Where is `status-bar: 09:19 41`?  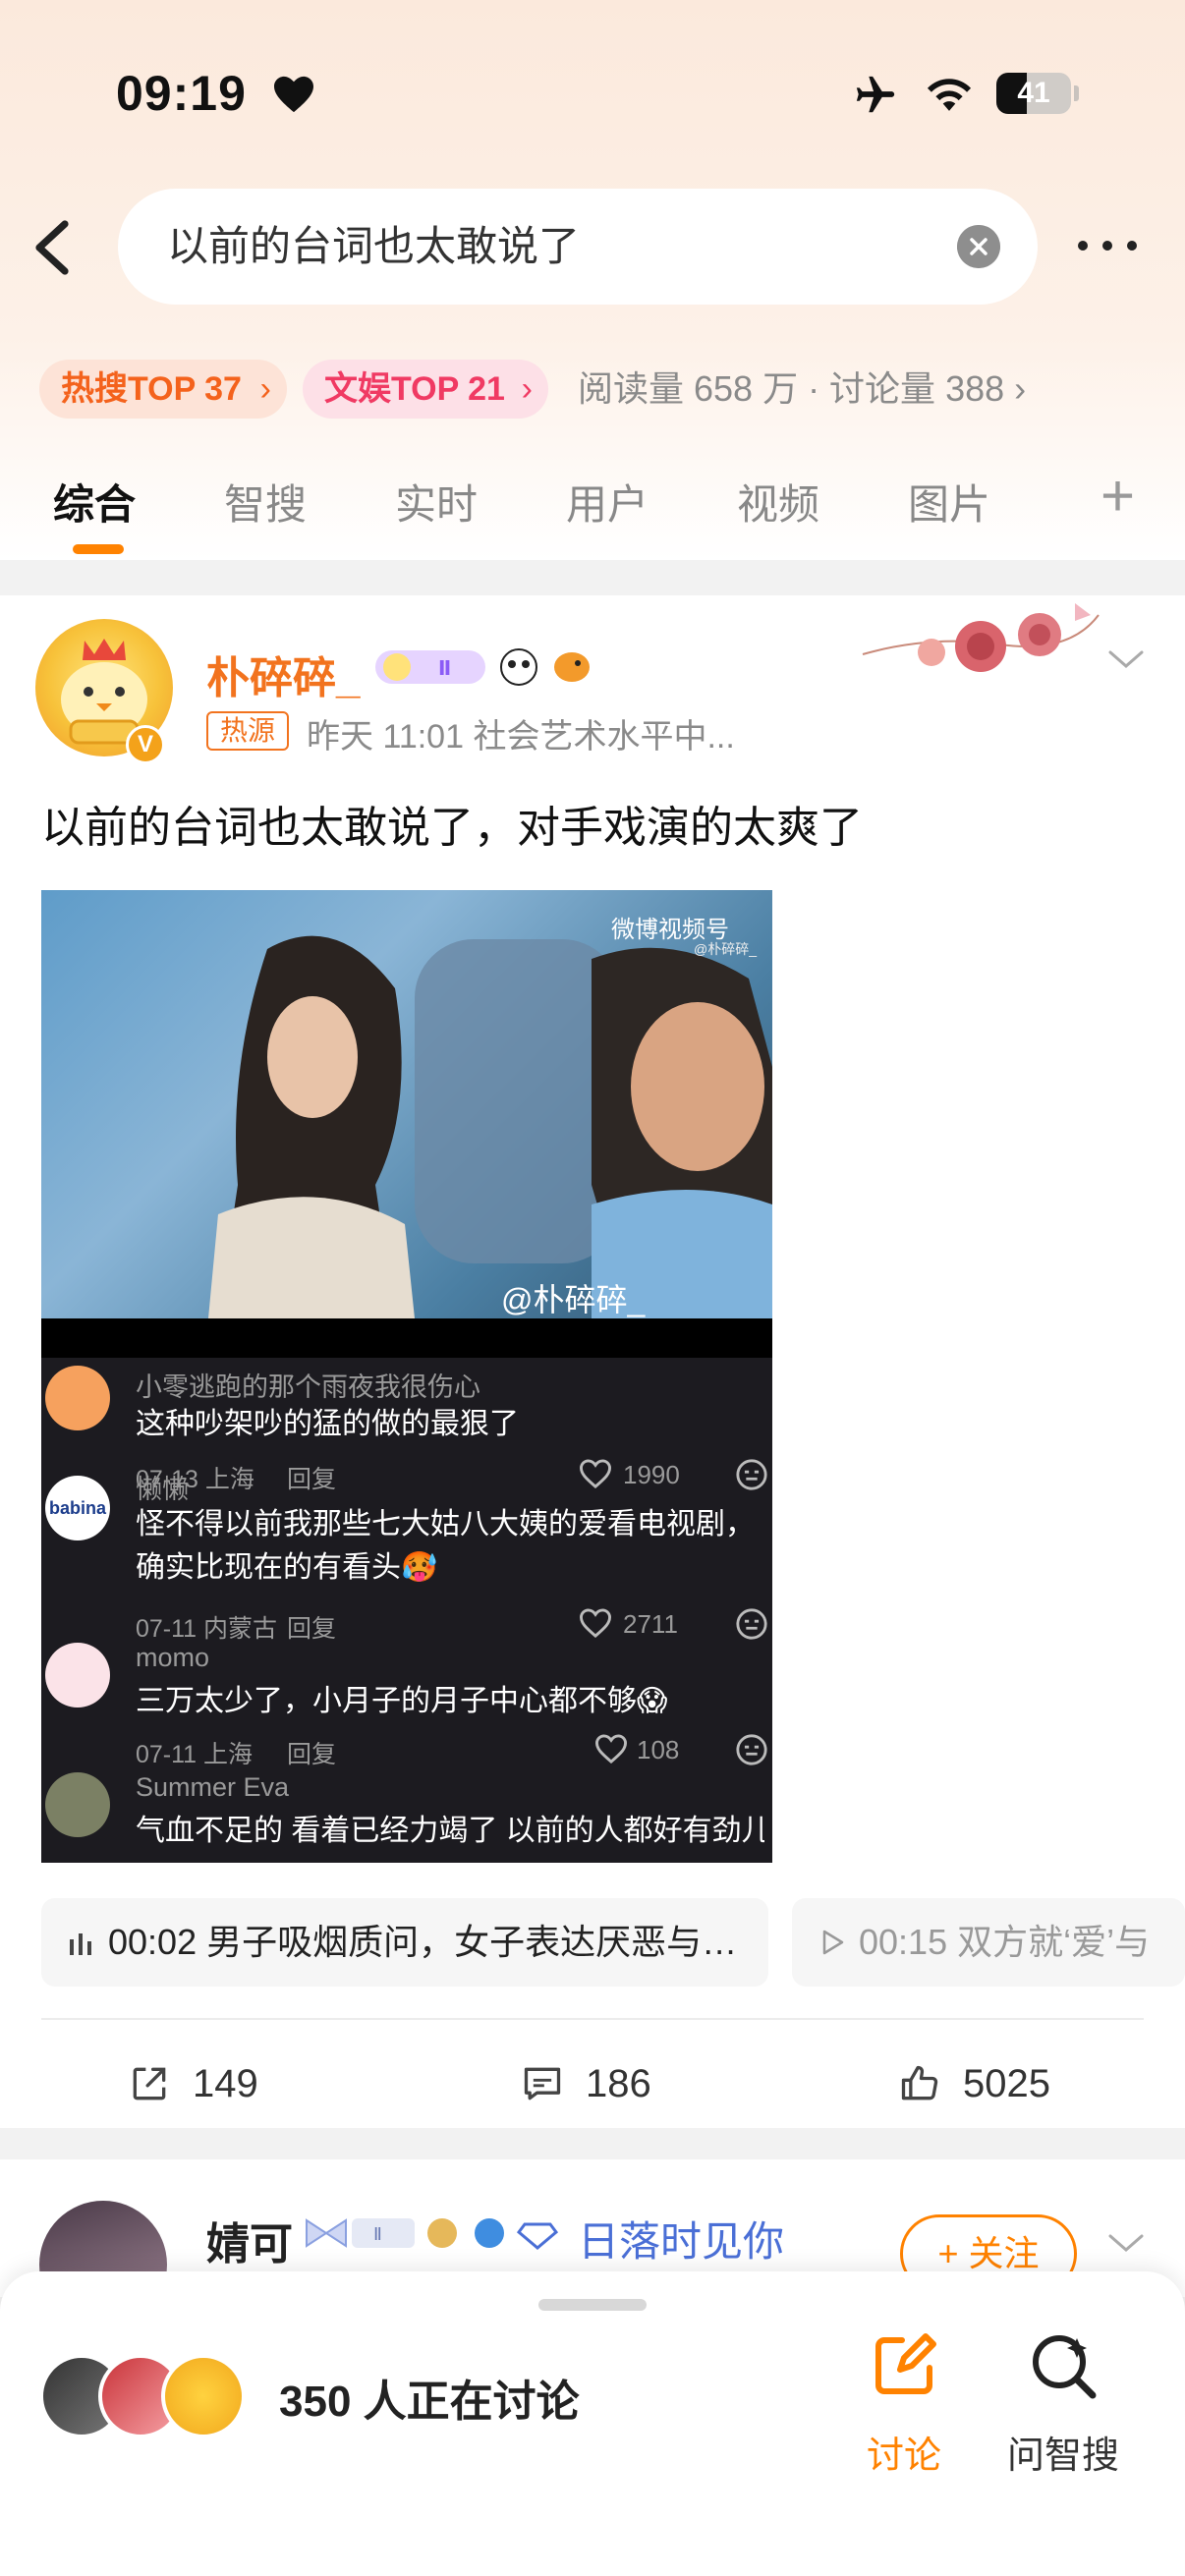
status-bar: 09:19 41 is located at coordinates (592, 93).